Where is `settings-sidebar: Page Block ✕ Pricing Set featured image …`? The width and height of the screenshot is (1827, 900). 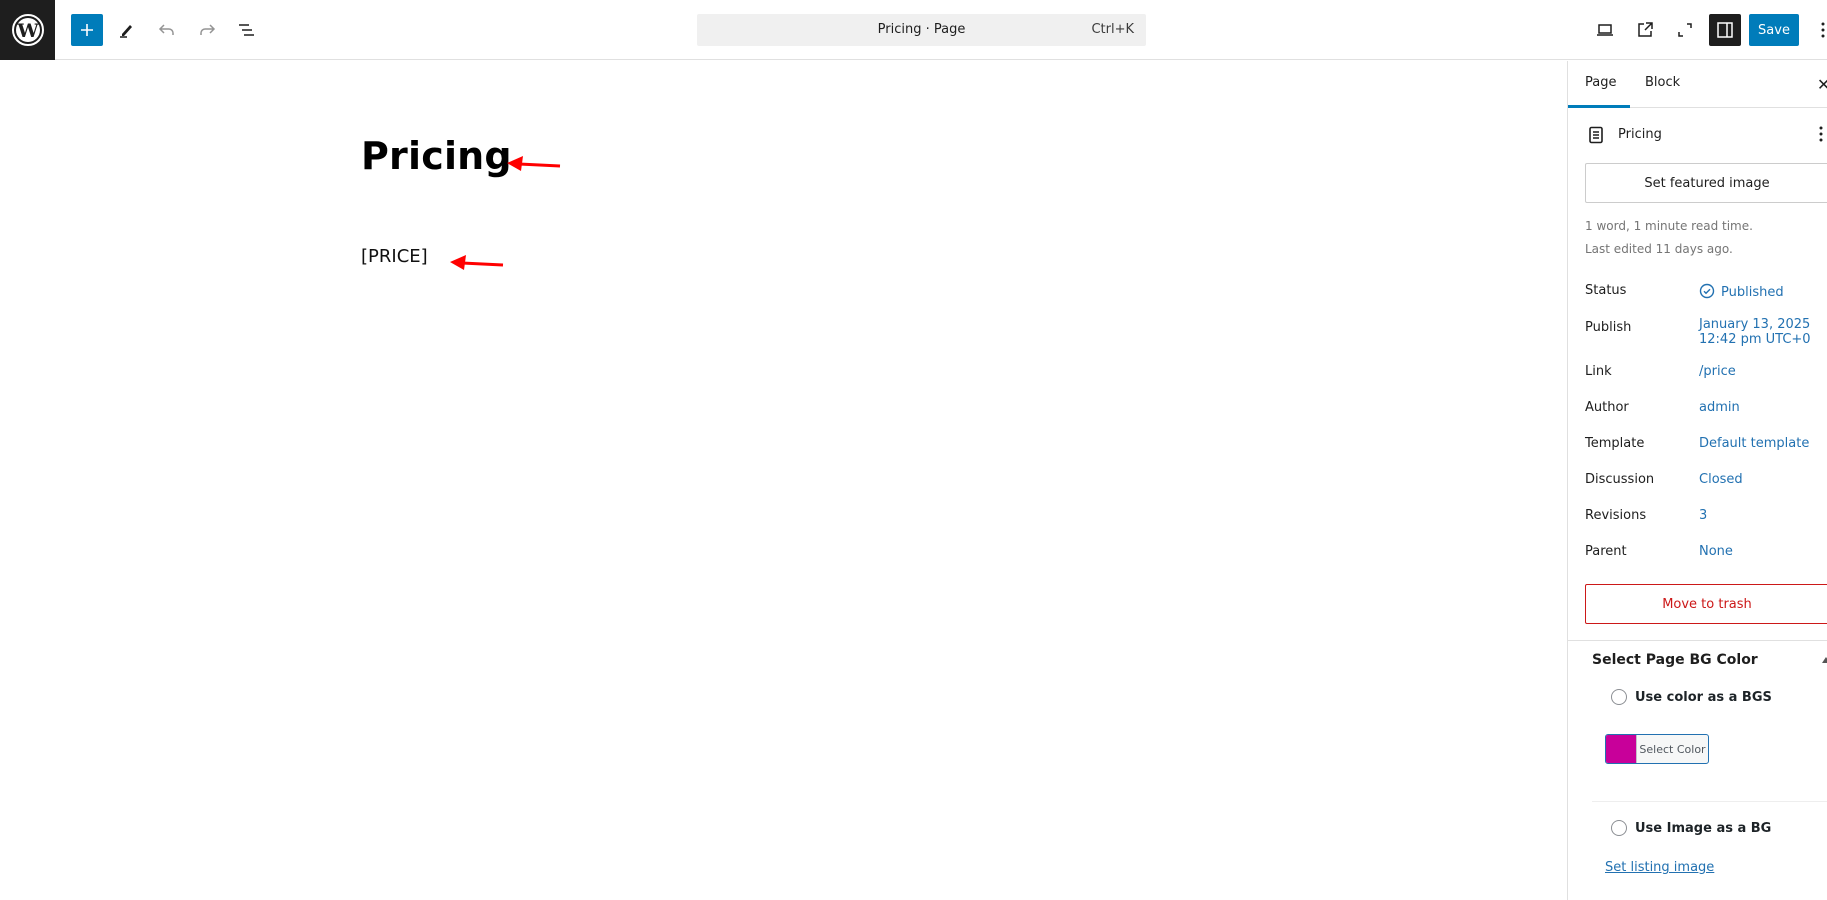
settings-sidebar: Page Block ✕ Pricing Set featured image … is located at coordinates (1697, 480).